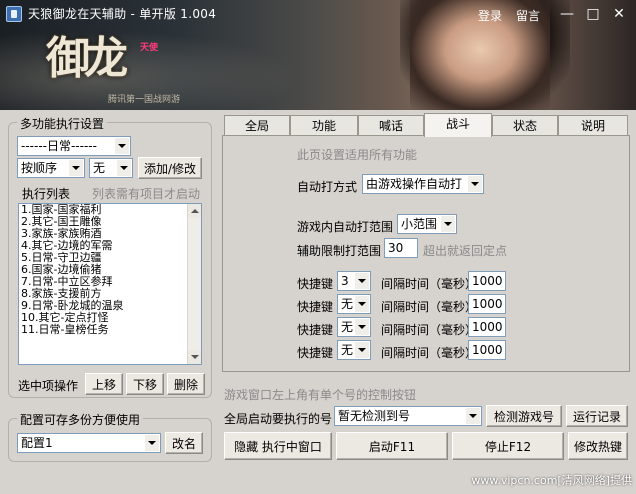  I want to click on message-link: 留言, so click(528, 15).